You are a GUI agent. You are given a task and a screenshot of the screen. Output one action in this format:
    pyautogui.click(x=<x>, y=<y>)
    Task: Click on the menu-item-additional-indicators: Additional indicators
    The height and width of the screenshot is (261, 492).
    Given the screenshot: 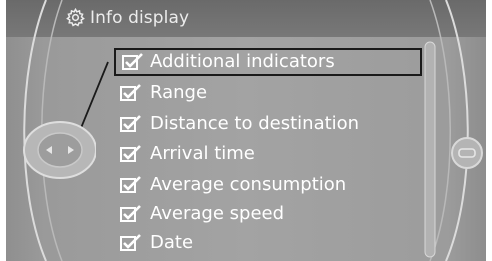 What is the action you would take?
    pyautogui.click(x=268, y=62)
    